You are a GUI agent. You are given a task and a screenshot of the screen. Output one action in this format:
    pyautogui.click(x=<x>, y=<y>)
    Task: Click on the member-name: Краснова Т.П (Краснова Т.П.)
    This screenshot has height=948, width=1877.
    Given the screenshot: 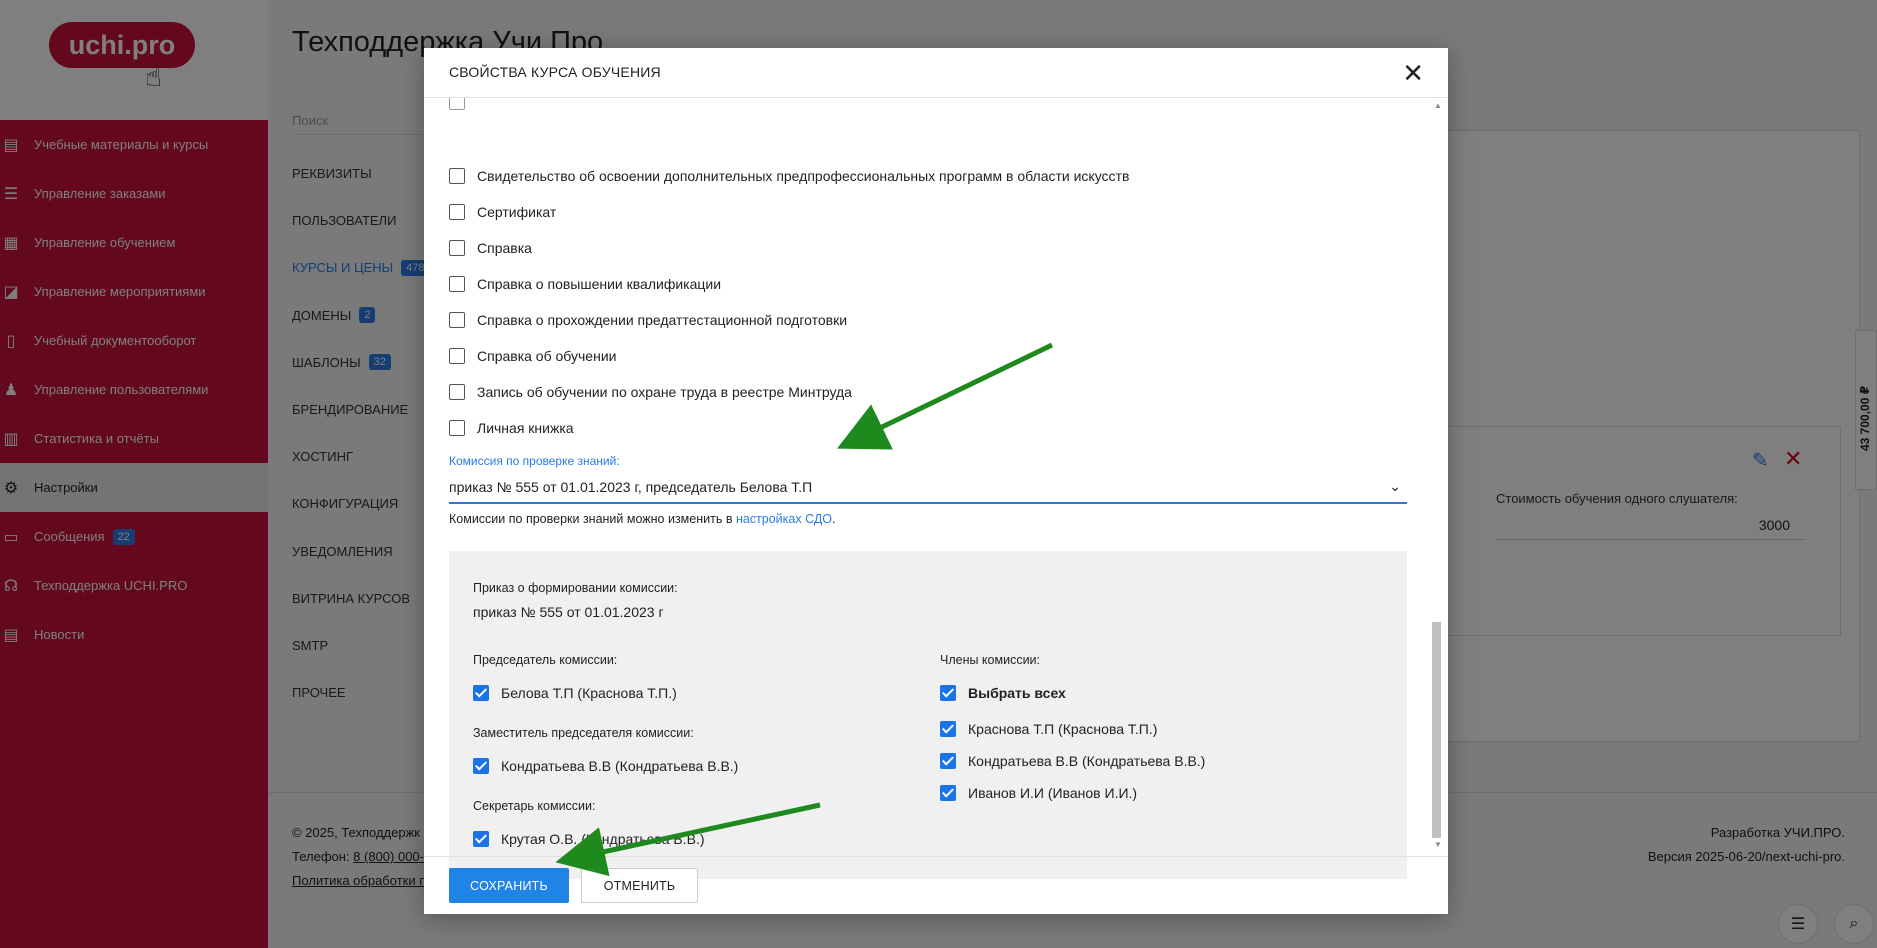 What is the action you would take?
    pyautogui.click(x=1063, y=729)
    